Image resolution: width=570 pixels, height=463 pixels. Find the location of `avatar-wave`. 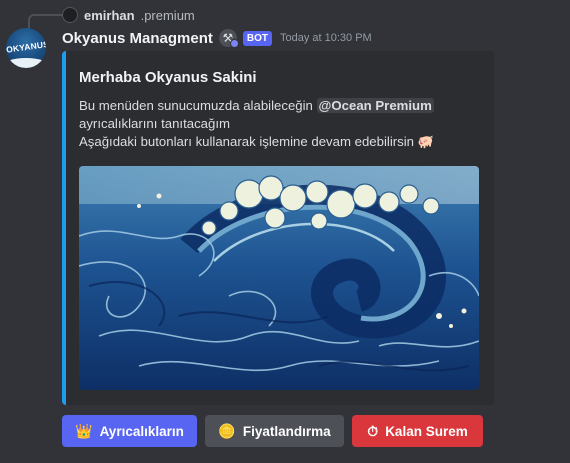

avatar-wave is located at coordinates (26, 63).